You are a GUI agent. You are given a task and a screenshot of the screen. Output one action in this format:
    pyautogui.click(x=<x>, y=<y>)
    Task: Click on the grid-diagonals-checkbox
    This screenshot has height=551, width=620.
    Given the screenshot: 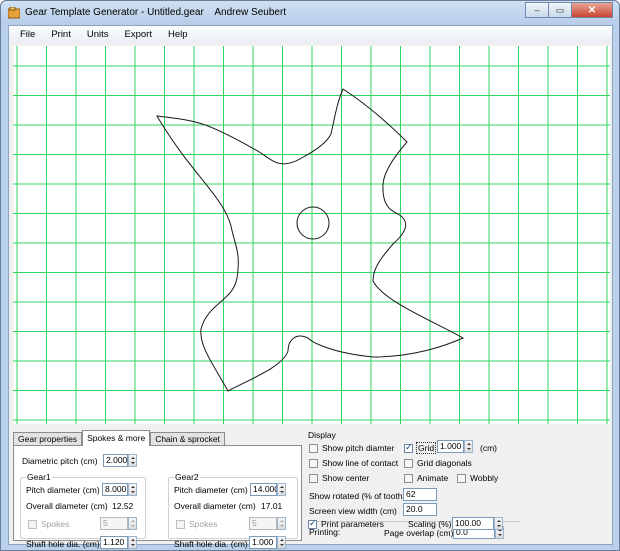 What is the action you would take?
    pyautogui.click(x=408, y=463)
    